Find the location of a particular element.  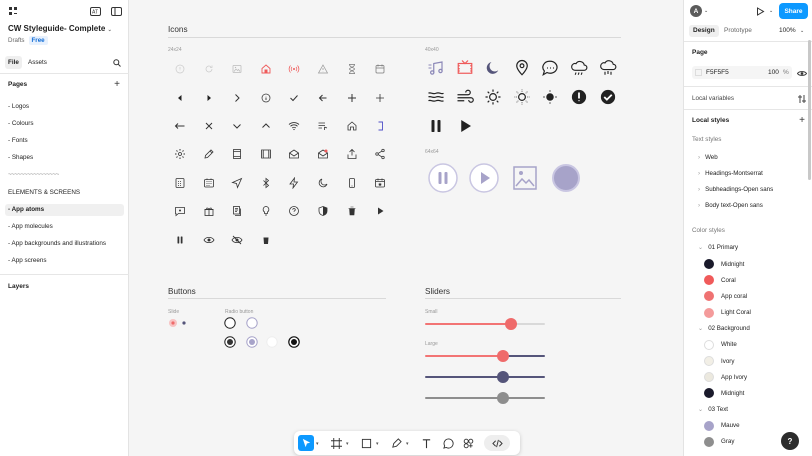

wifi-icon is located at coordinates (294, 126).